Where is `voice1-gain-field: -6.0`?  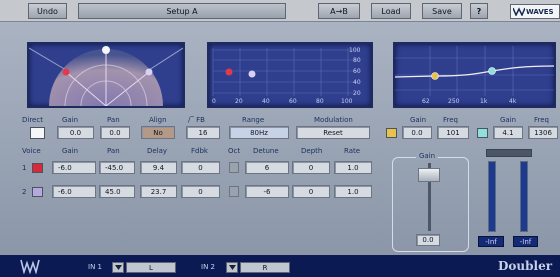
voice1-gain-field: -6.0 is located at coordinates (74, 167).